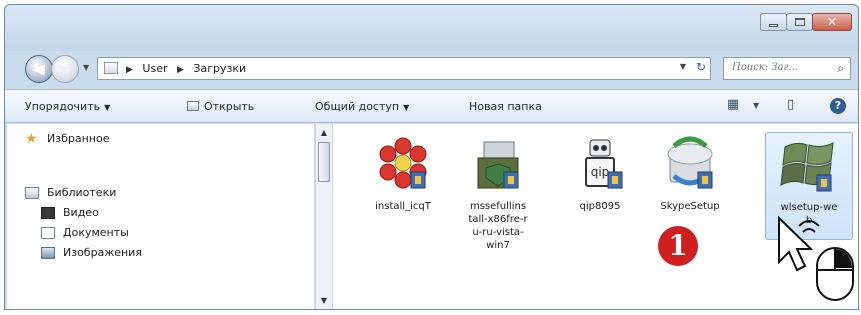 This screenshot has height=315, width=861. Describe the element at coordinates (357, 106) in the screenshot. I see `share-label: Общий доступ` at that location.